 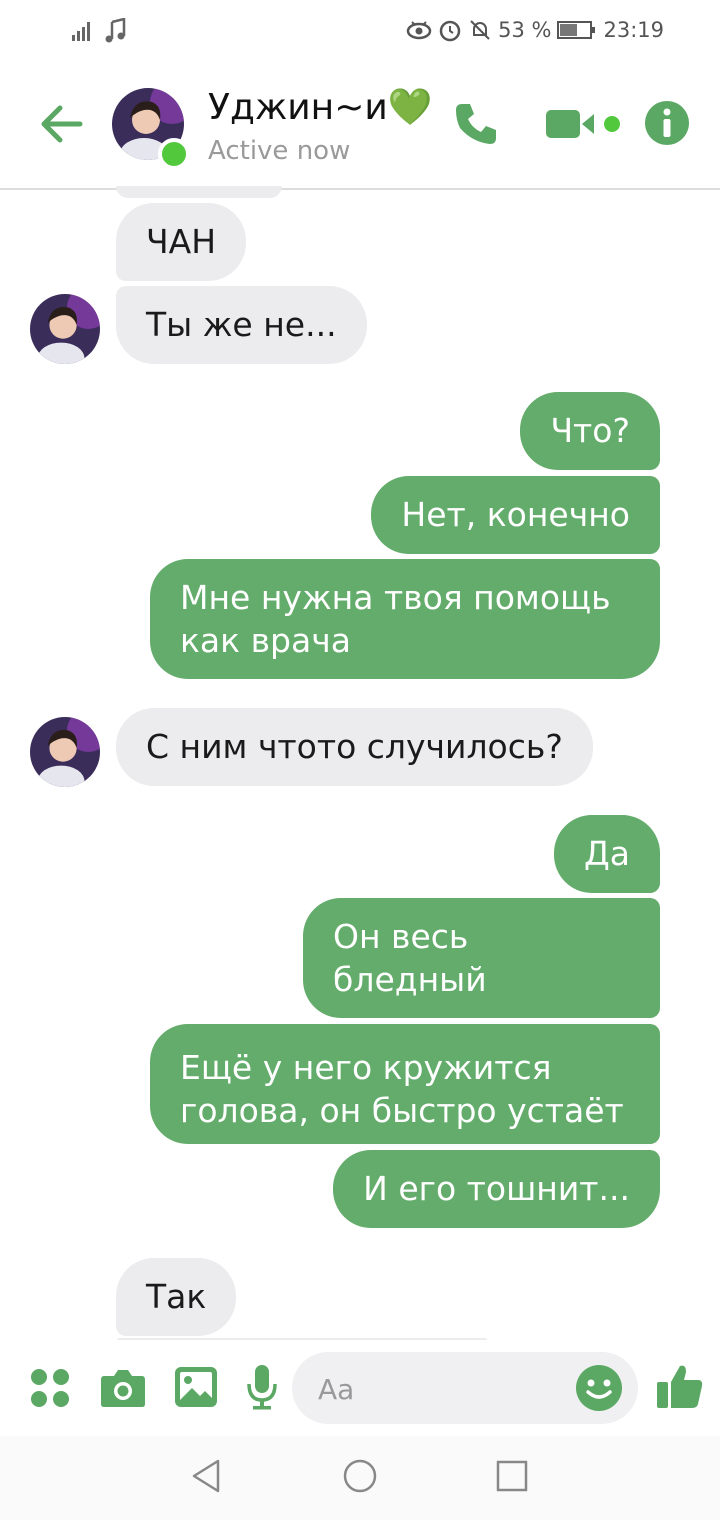 I want to click on system-navigation-bar, so click(x=360, y=1478).